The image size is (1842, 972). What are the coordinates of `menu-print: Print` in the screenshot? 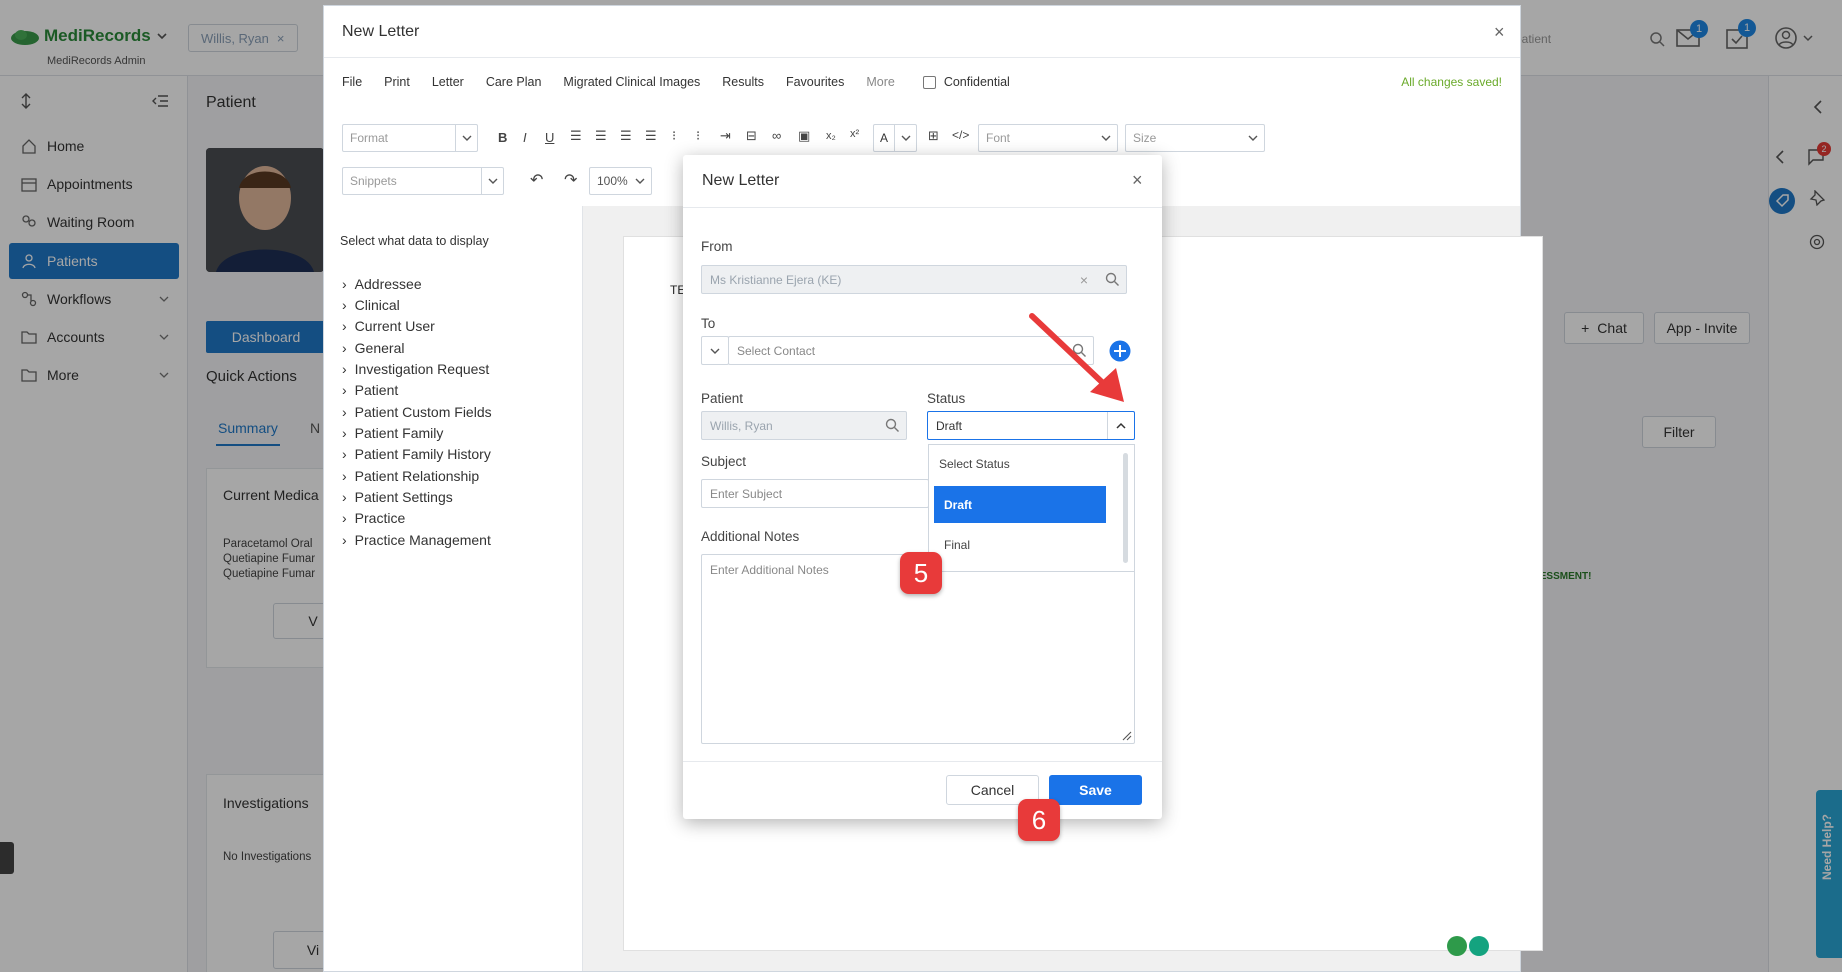 It's located at (397, 82).